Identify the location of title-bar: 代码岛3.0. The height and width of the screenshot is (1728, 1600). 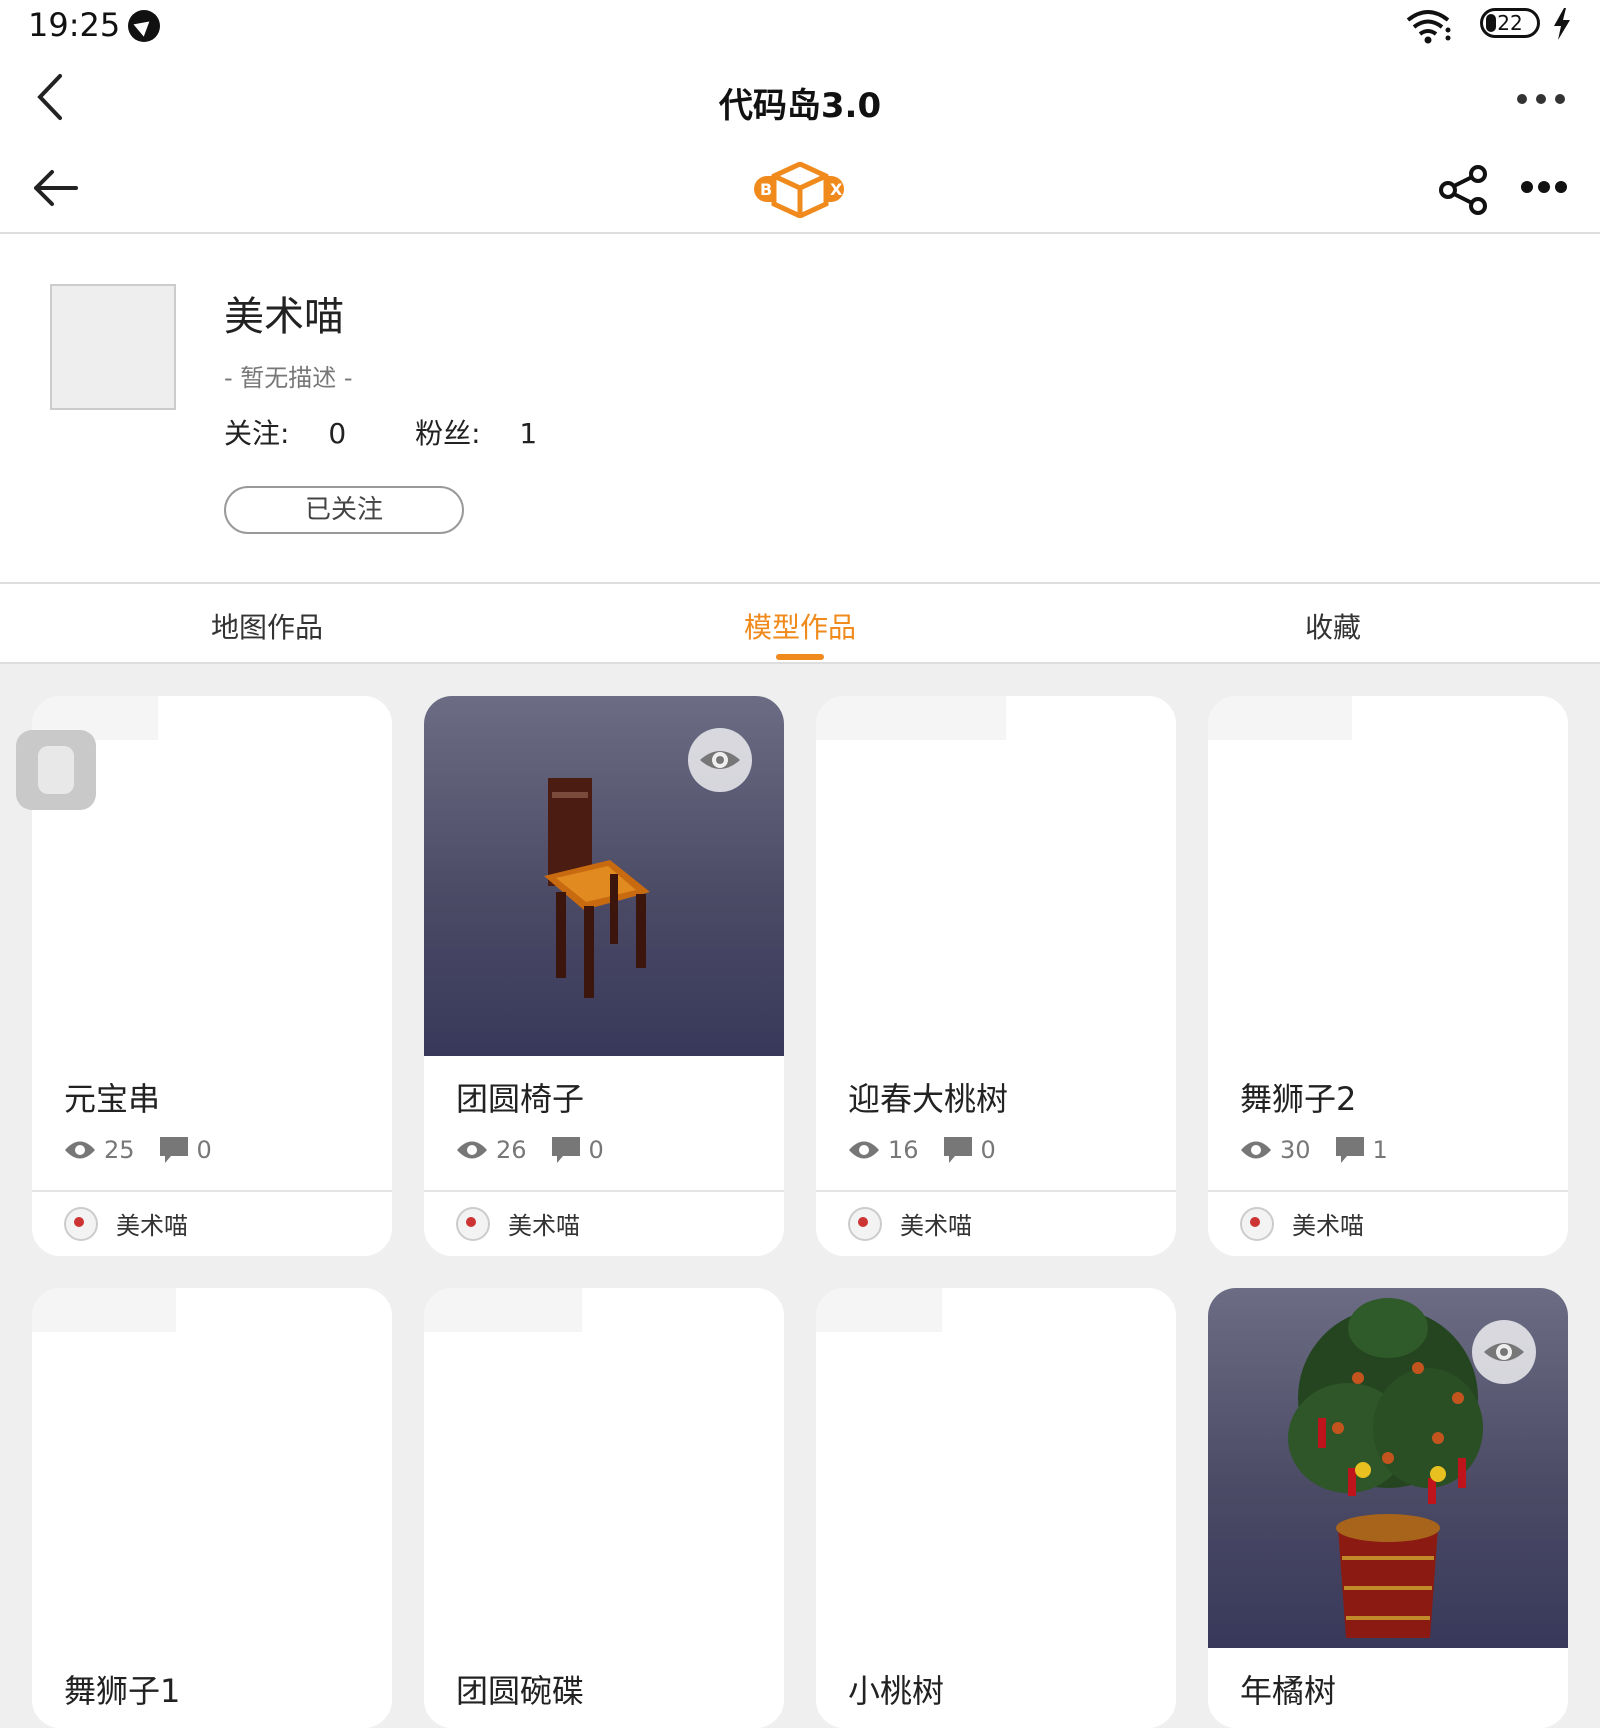
(800, 100).